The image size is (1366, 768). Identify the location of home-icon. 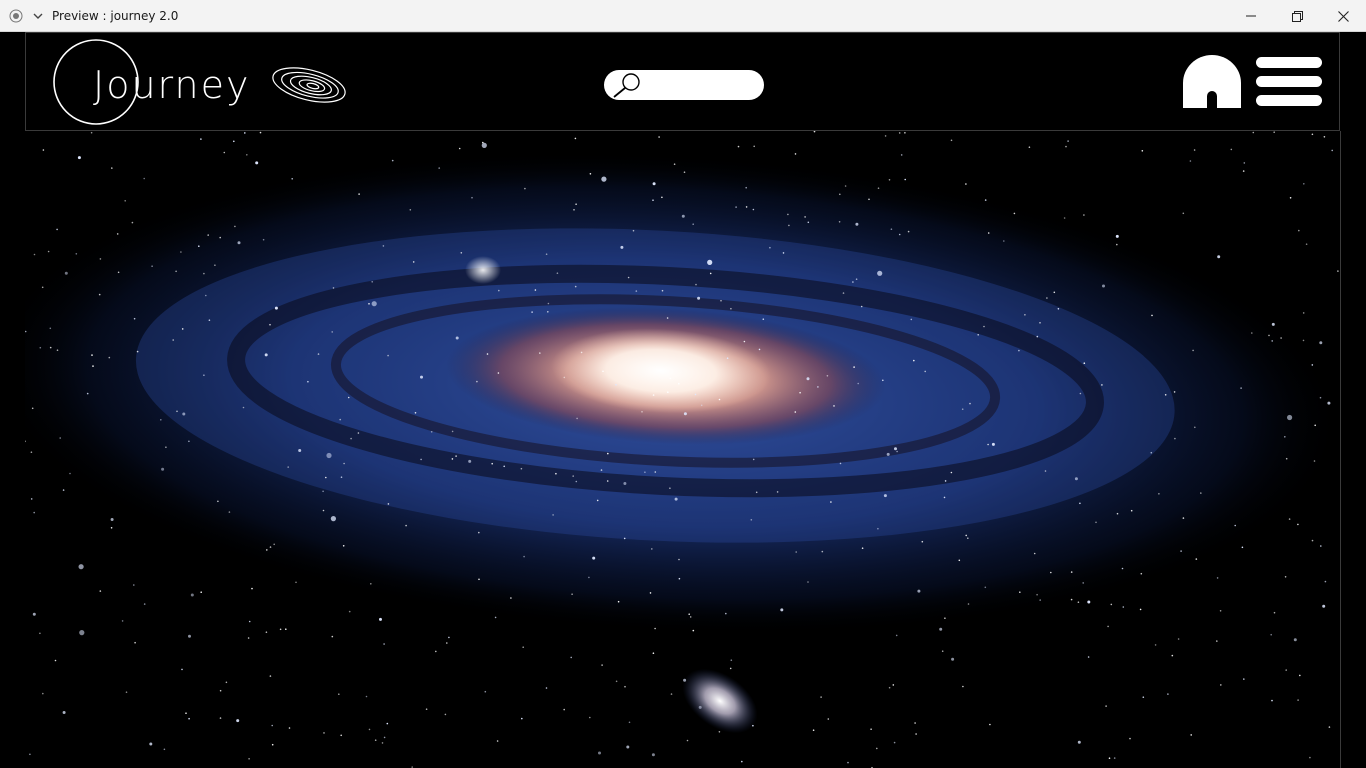
(1212, 82).